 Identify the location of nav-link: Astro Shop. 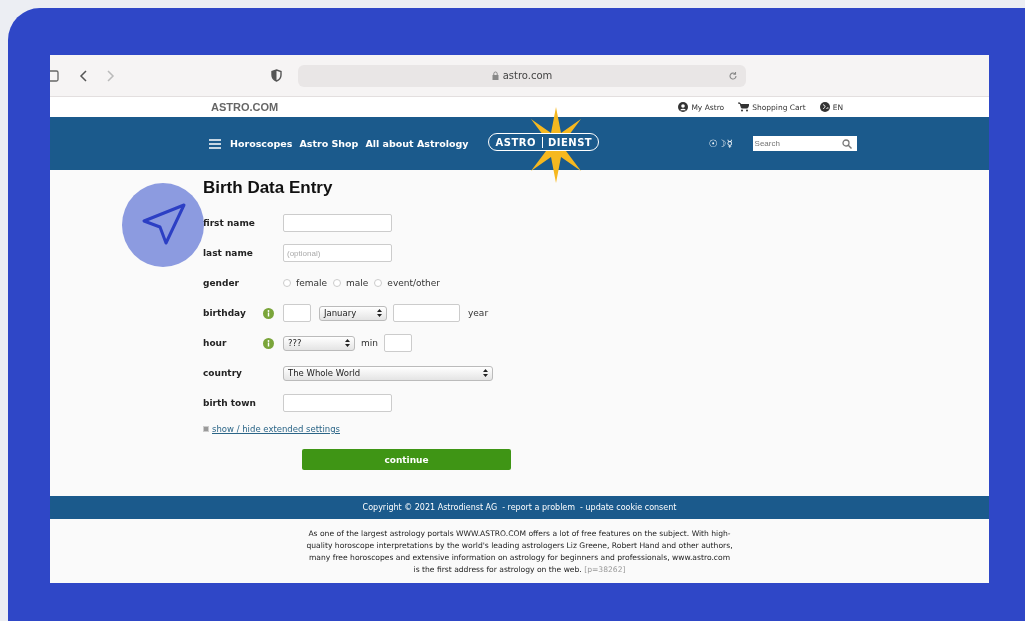
(329, 143).